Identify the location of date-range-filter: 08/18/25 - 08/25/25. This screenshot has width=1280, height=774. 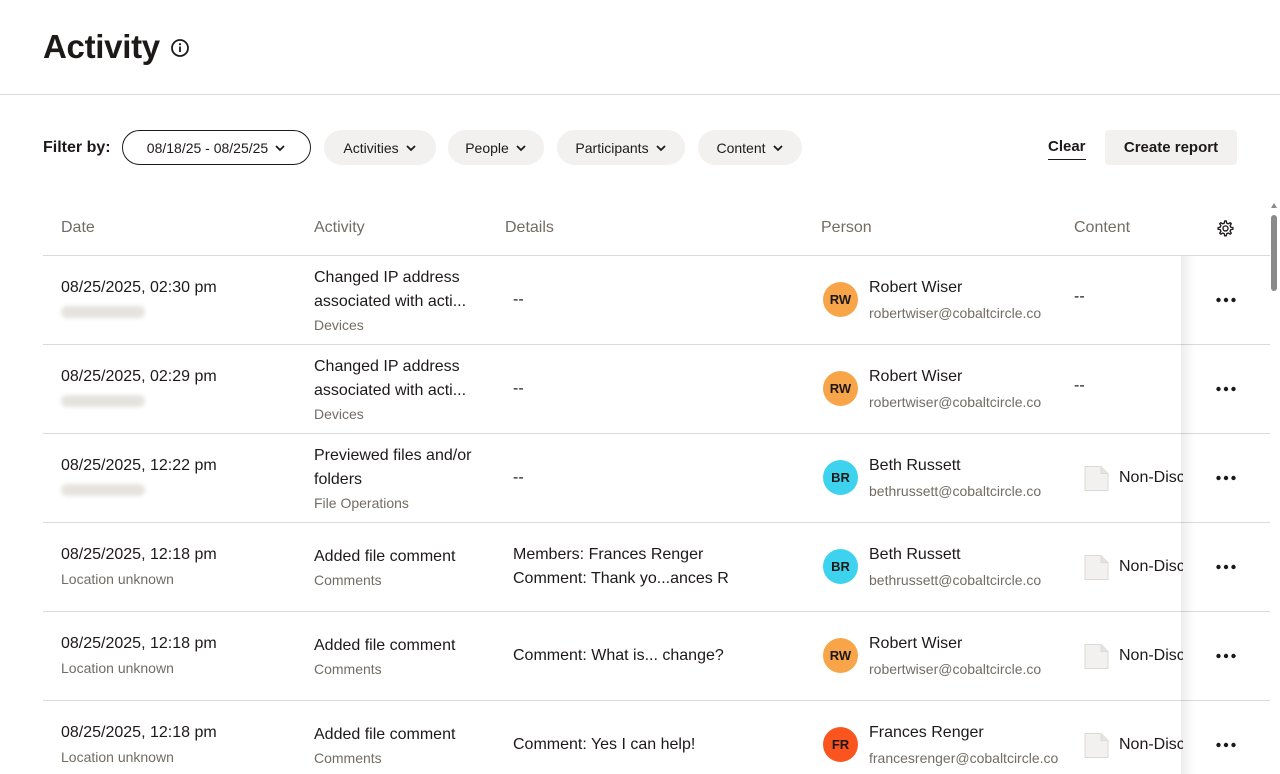
(216, 147).